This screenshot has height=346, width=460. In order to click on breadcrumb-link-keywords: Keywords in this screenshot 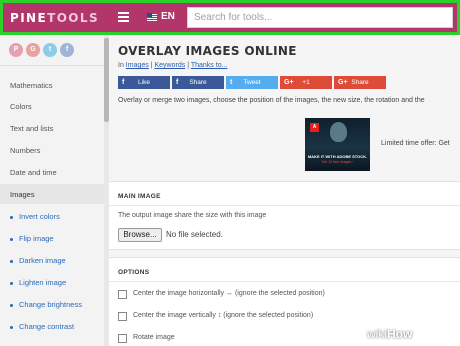, I will do `click(170, 65)`.